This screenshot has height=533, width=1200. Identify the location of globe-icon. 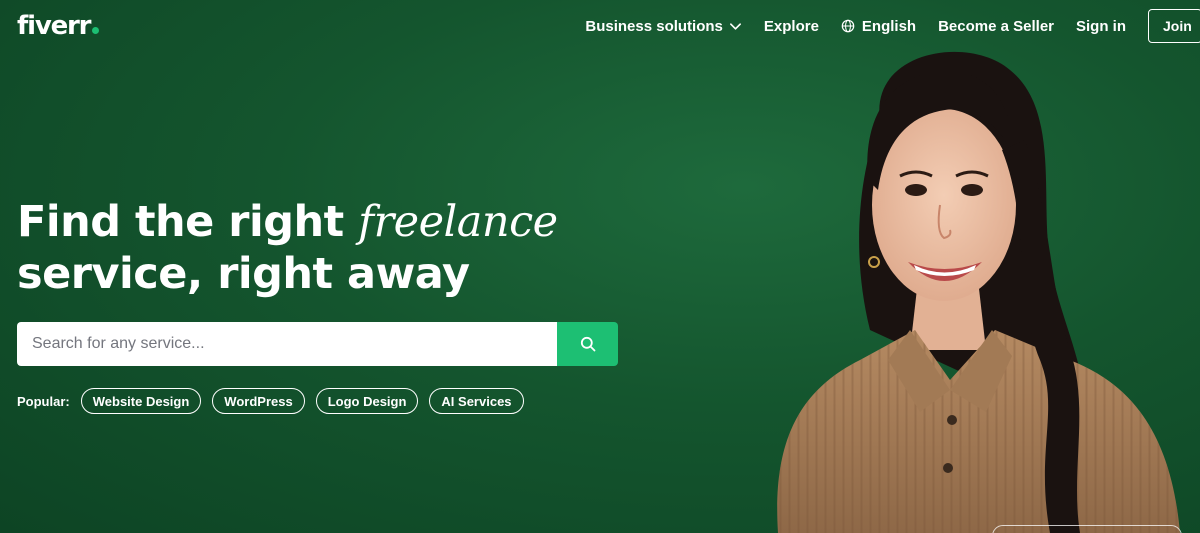
(848, 26).